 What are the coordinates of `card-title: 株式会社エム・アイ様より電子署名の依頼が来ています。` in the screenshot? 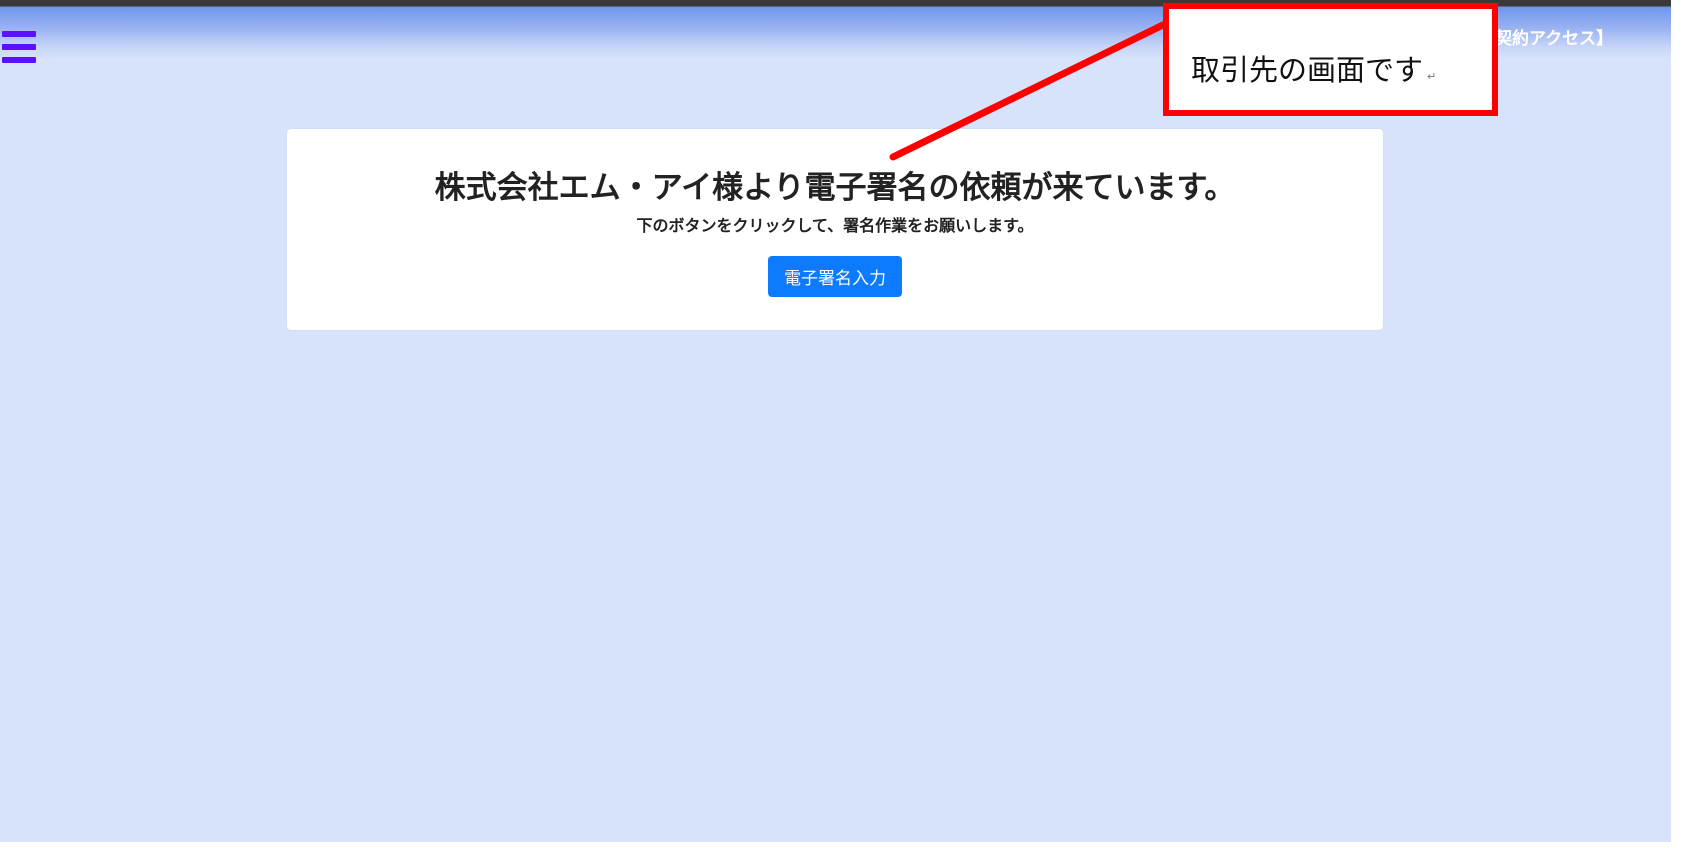 It's located at (835, 188).